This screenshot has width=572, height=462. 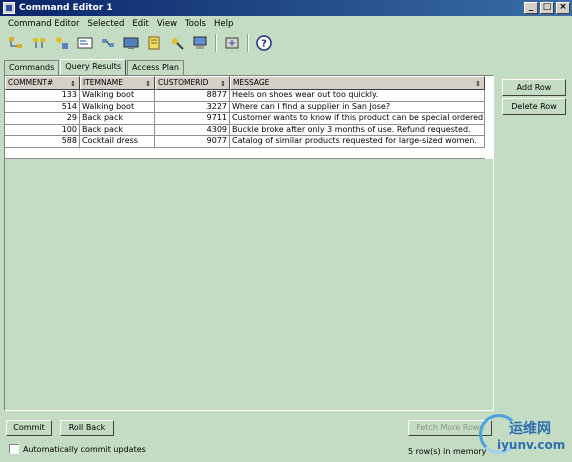 What do you see at coordinates (245, 153) in the screenshot?
I see `empty-row` at bounding box center [245, 153].